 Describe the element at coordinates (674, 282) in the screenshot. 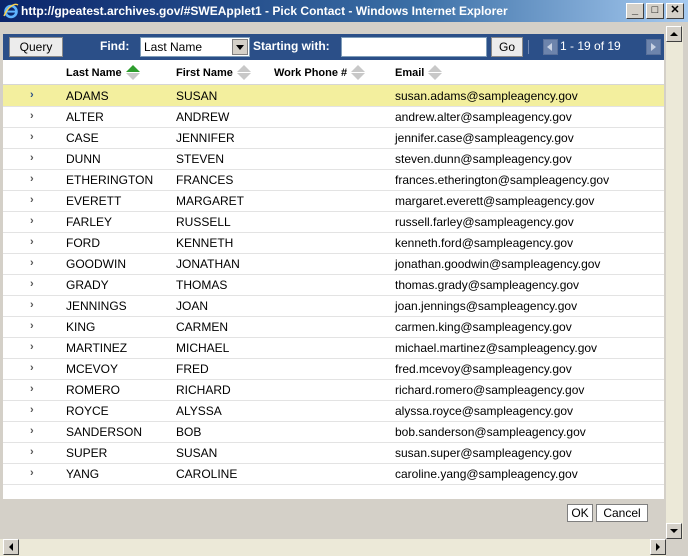

I see `vertical-scrollbar` at that location.